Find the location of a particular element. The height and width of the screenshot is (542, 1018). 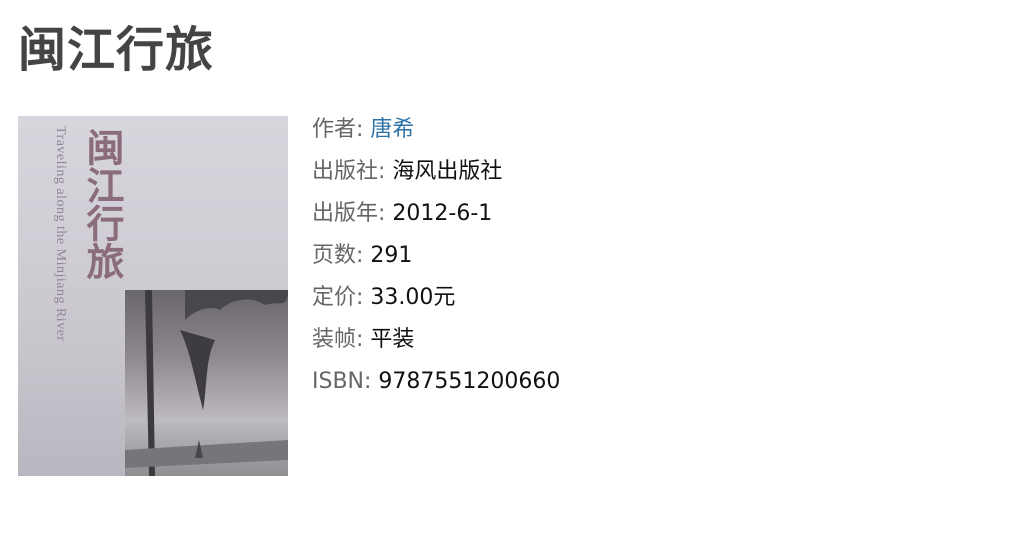

detail-pubdate: 出版年: 2012-6-1 is located at coordinates (436, 218).